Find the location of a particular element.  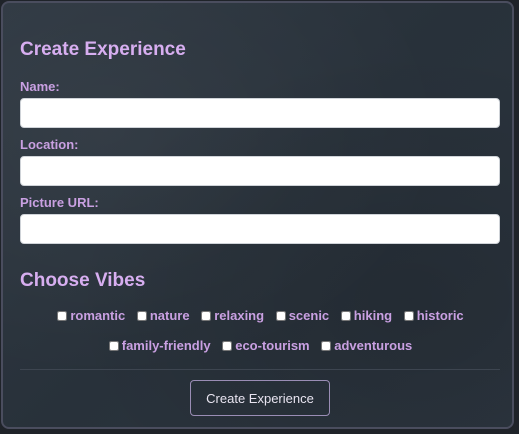

picture-url-input is located at coordinates (260, 229).